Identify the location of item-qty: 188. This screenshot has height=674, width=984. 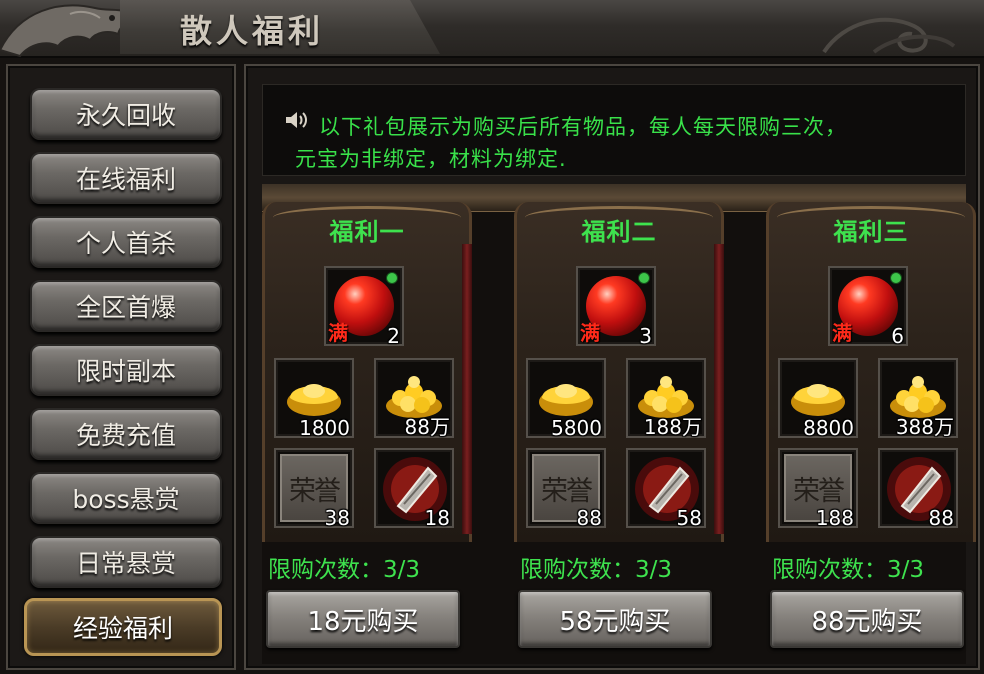
(834, 518).